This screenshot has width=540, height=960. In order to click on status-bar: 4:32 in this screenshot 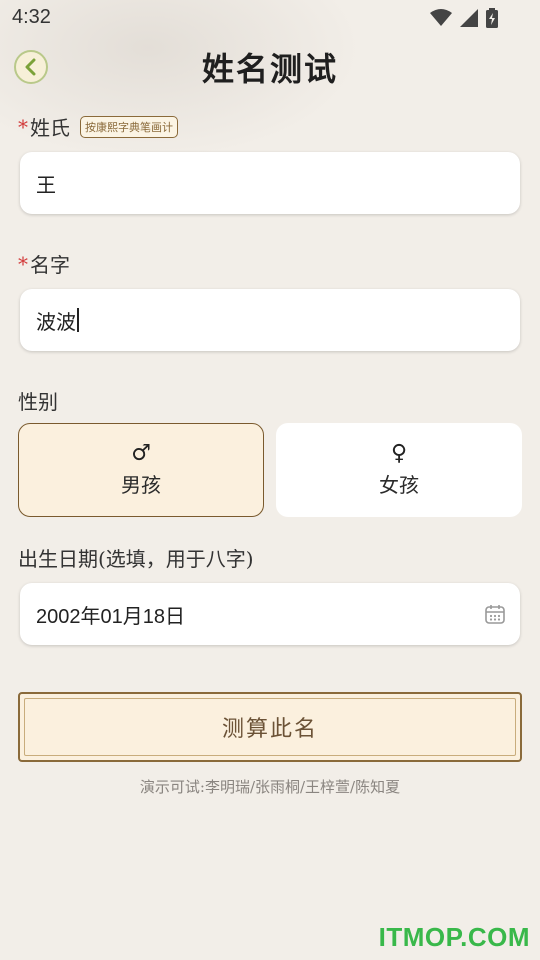, I will do `click(270, 18)`.